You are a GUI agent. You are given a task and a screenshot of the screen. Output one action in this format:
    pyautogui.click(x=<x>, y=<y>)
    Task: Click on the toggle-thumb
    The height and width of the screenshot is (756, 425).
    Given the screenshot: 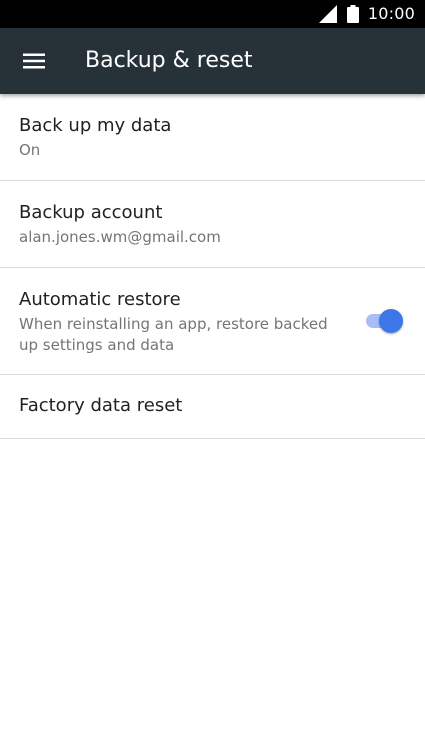 What is the action you would take?
    pyautogui.click(x=391, y=321)
    